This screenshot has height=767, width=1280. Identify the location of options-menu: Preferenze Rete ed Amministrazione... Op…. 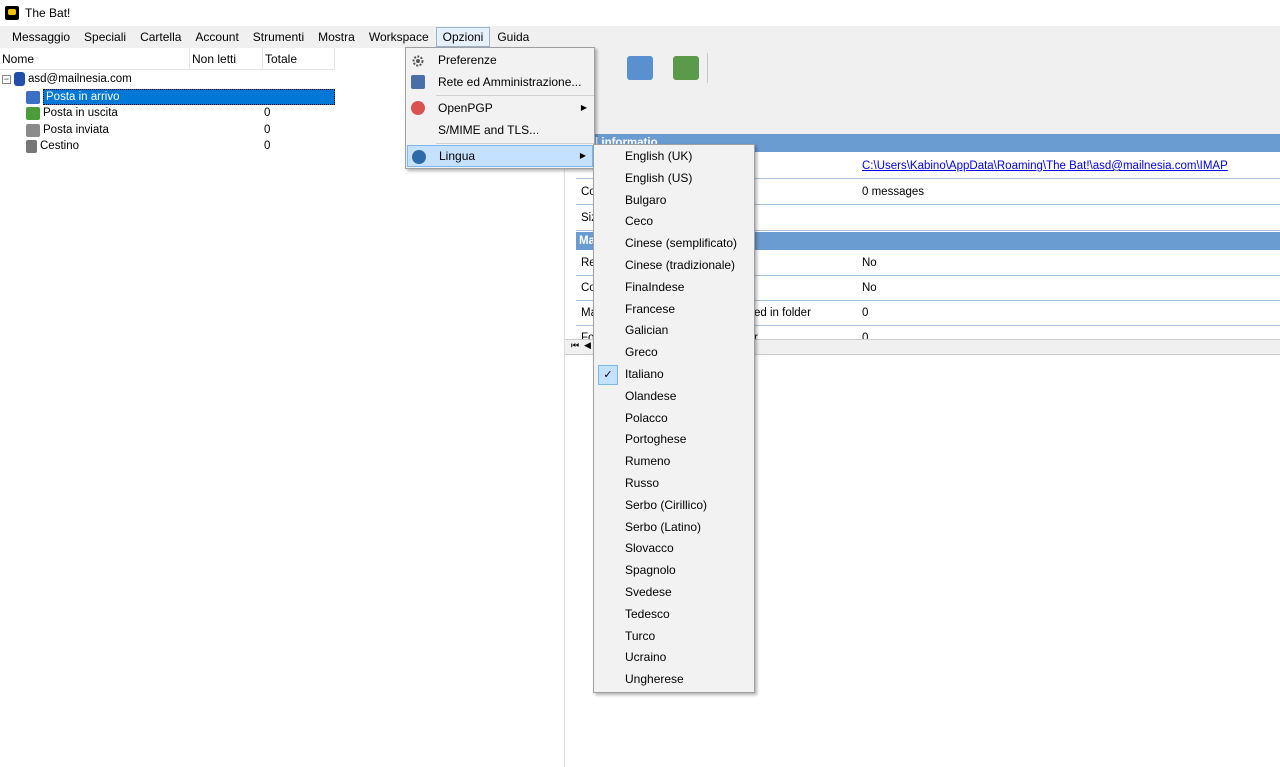
(500, 108).